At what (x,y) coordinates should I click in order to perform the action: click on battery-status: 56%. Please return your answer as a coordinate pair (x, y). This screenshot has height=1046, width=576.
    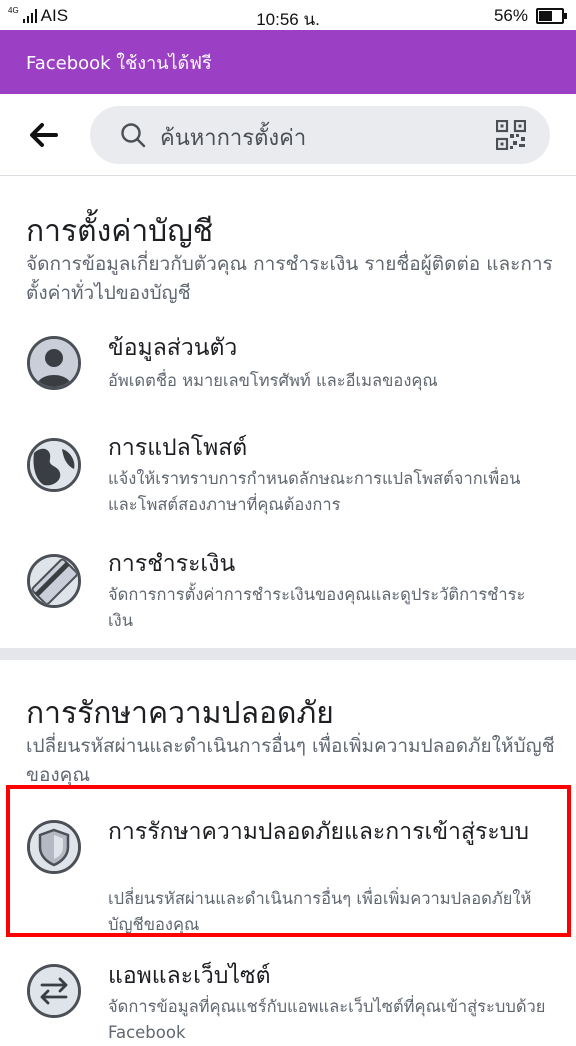
    Looking at the image, I should click on (530, 16).